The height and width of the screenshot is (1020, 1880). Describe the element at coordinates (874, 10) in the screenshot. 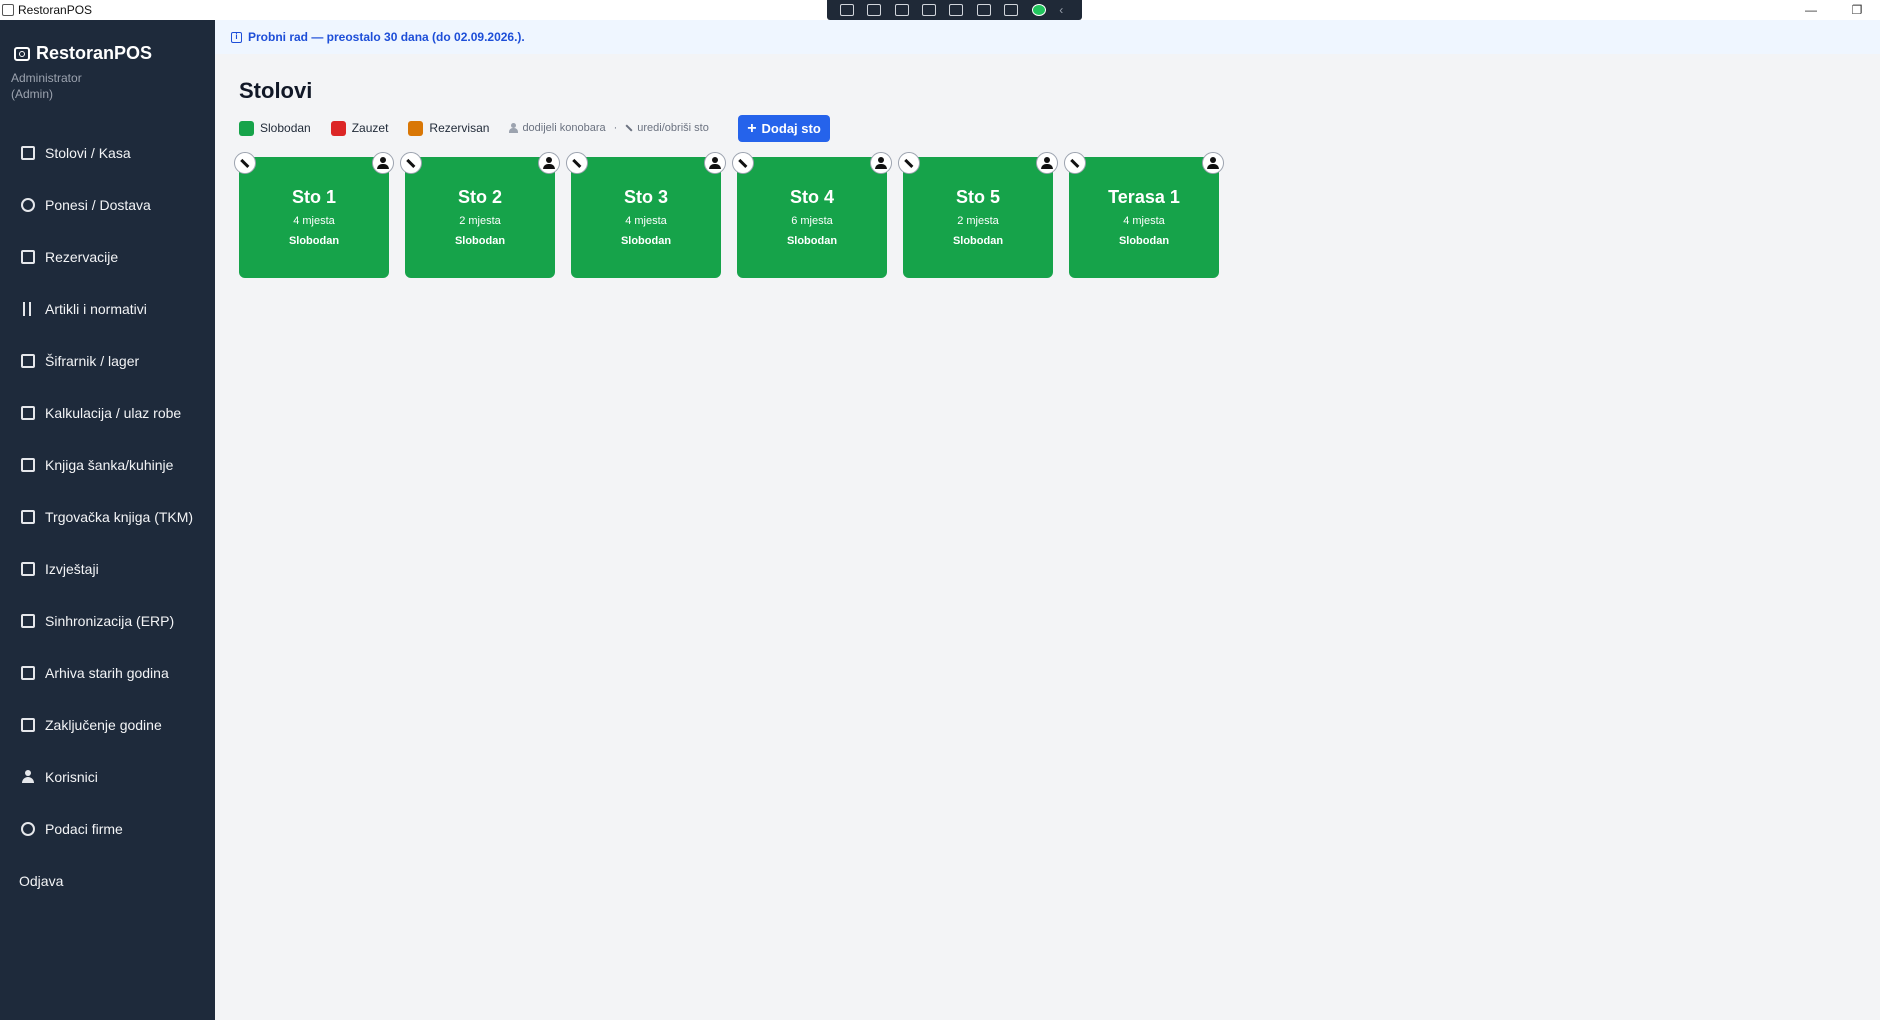

I see `video-icon` at that location.